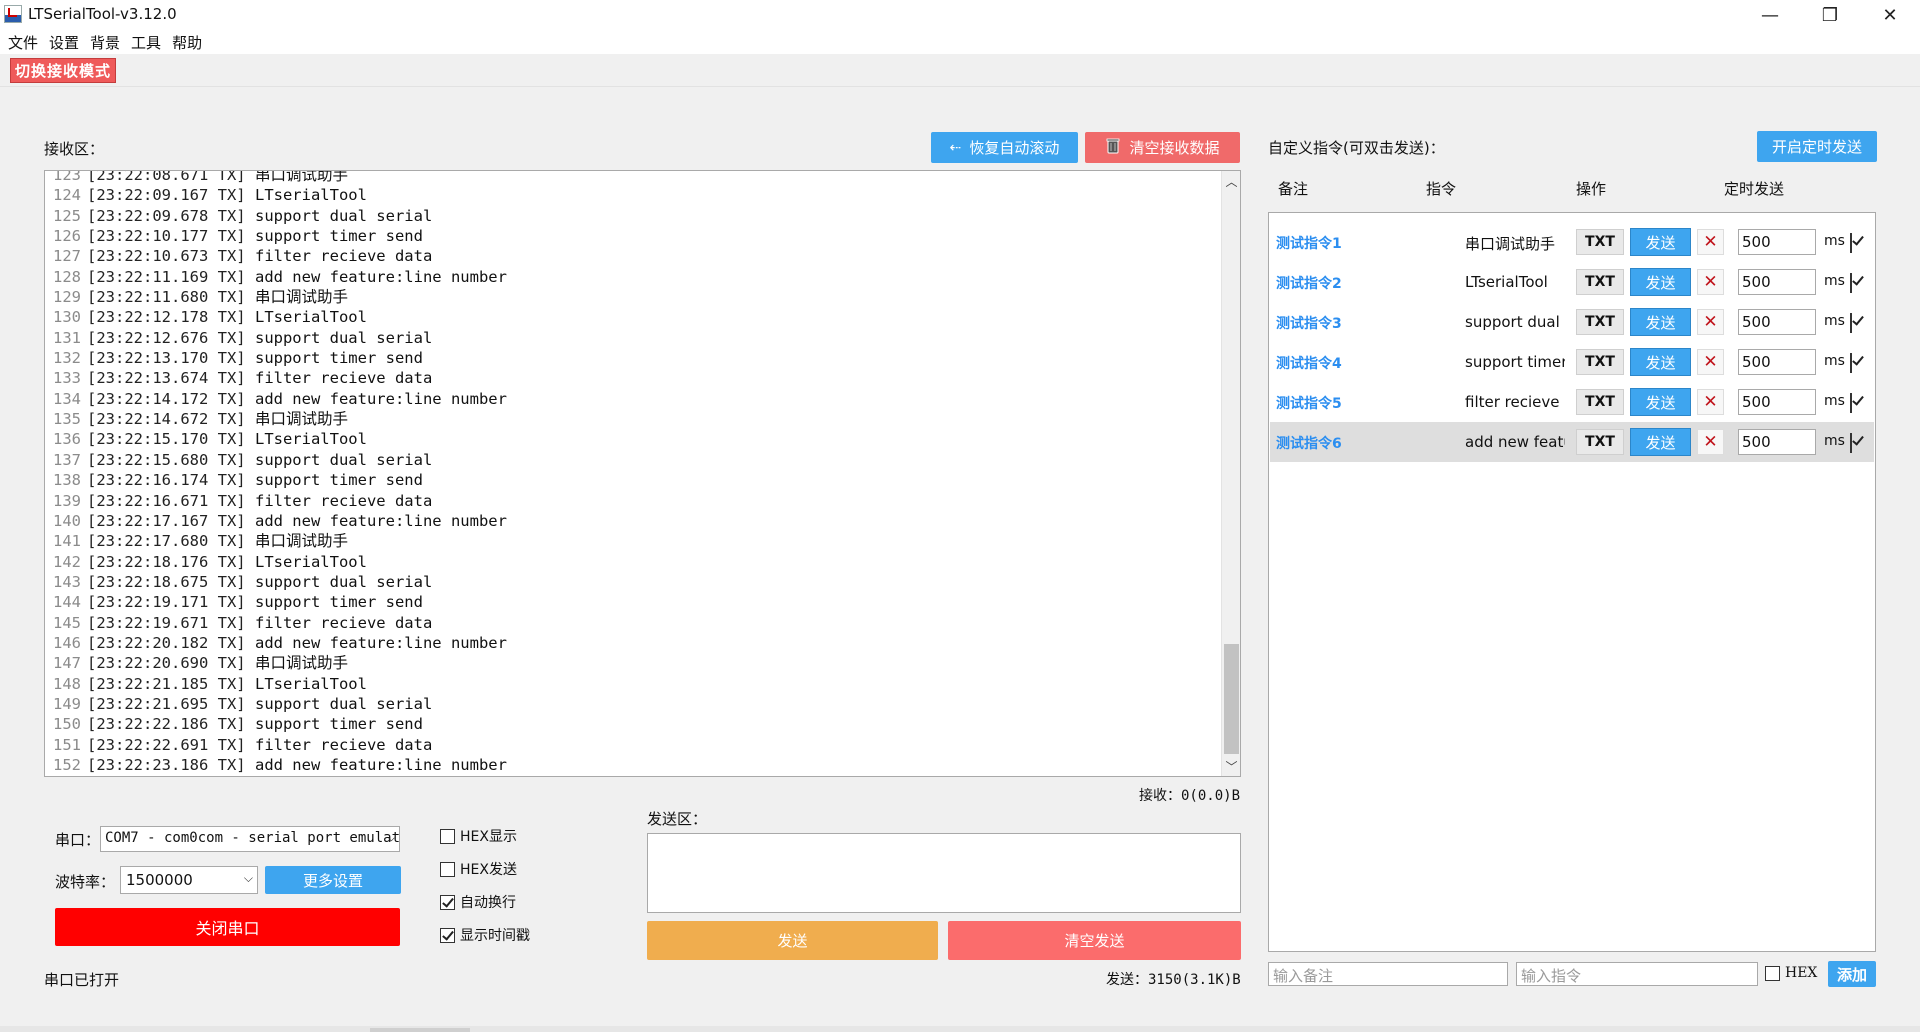 The image size is (1920, 1032). Describe the element at coordinates (166, 500) in the screenshot. I see `line-timestamp: [23:22:16.671 TX]` at that location.